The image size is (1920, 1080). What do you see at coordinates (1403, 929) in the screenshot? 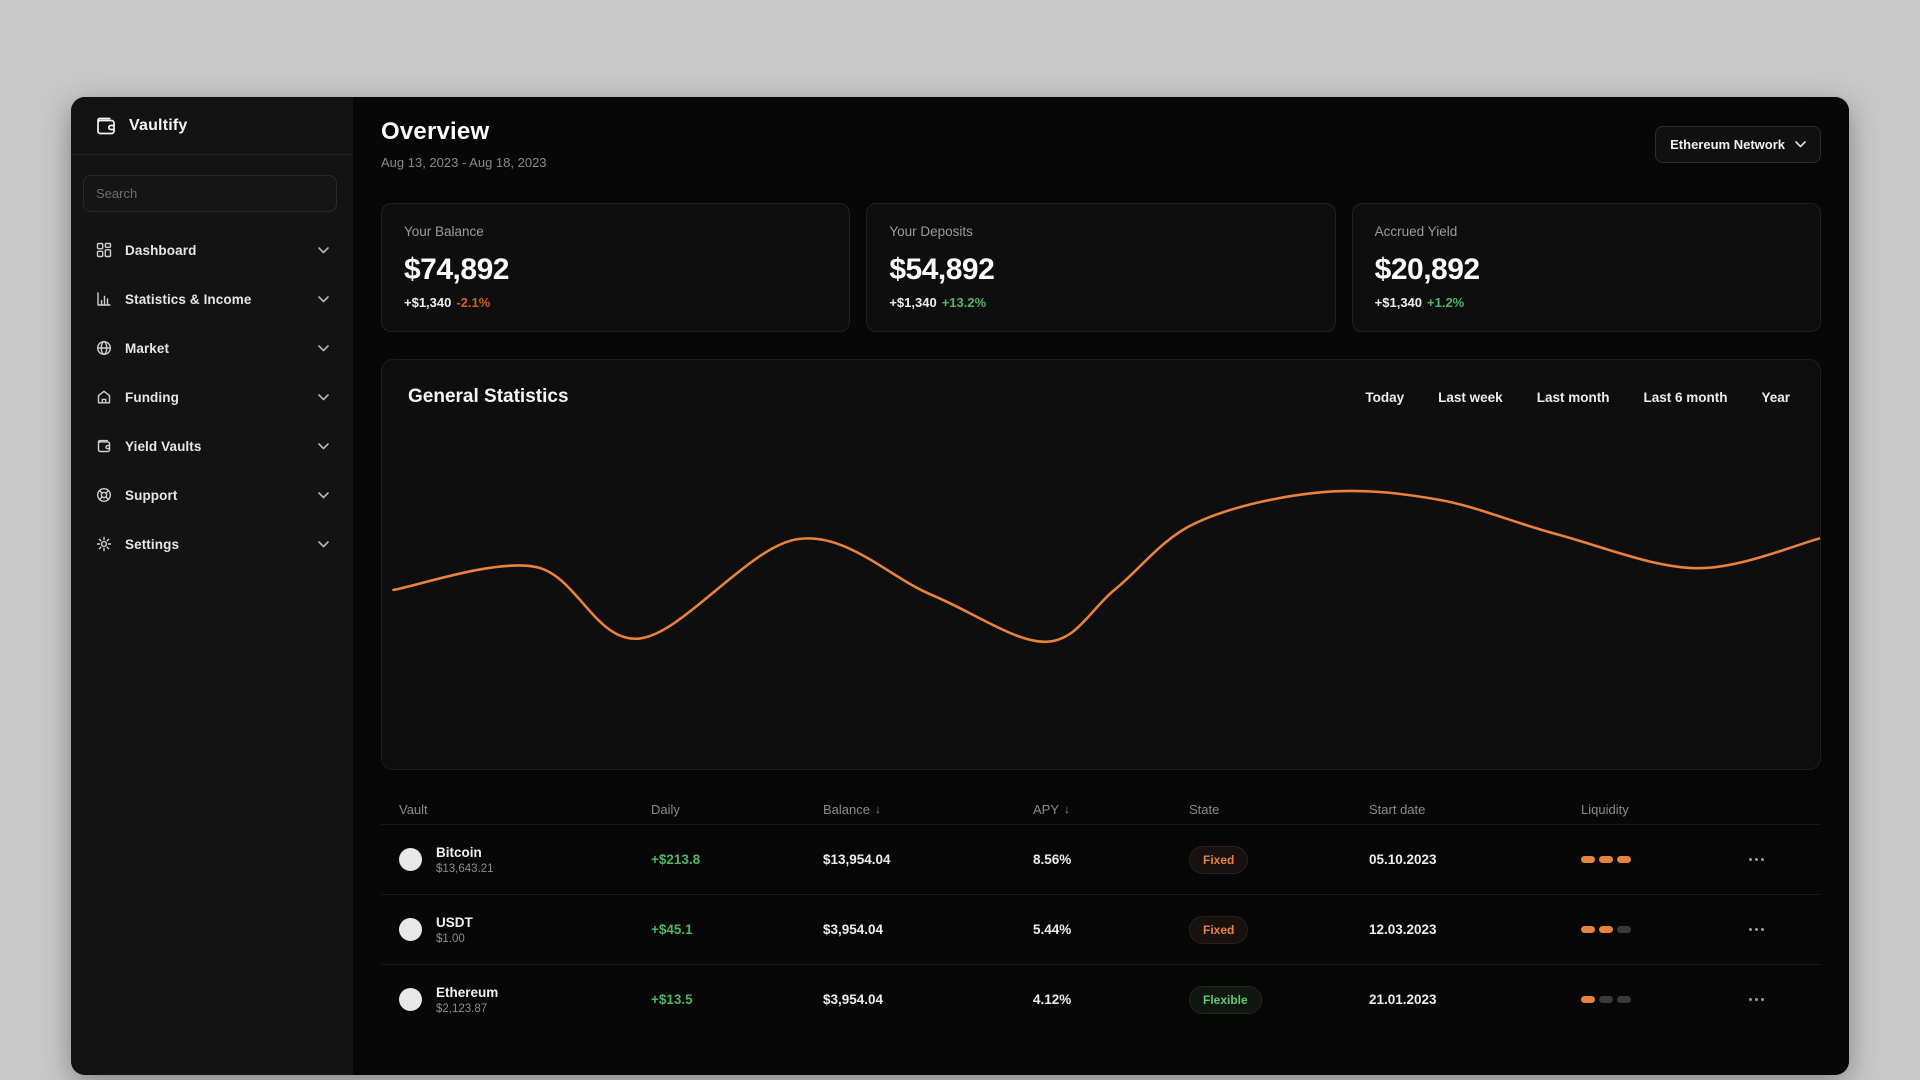
I see `start-date: 12.03.2023` at bounding box center [1403, 929].